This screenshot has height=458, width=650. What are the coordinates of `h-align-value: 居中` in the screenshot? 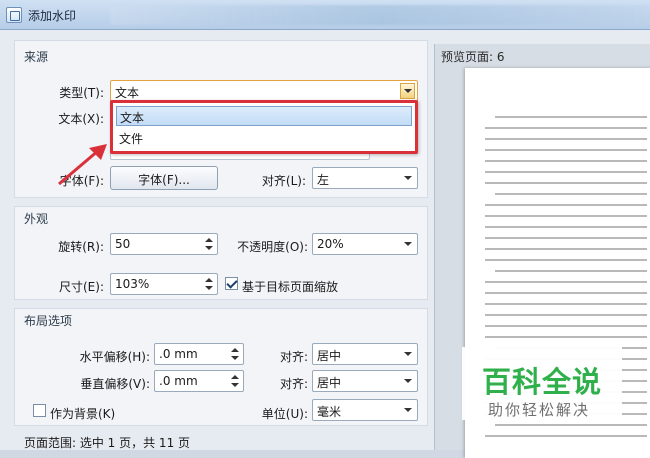 It's located at (329, 356).